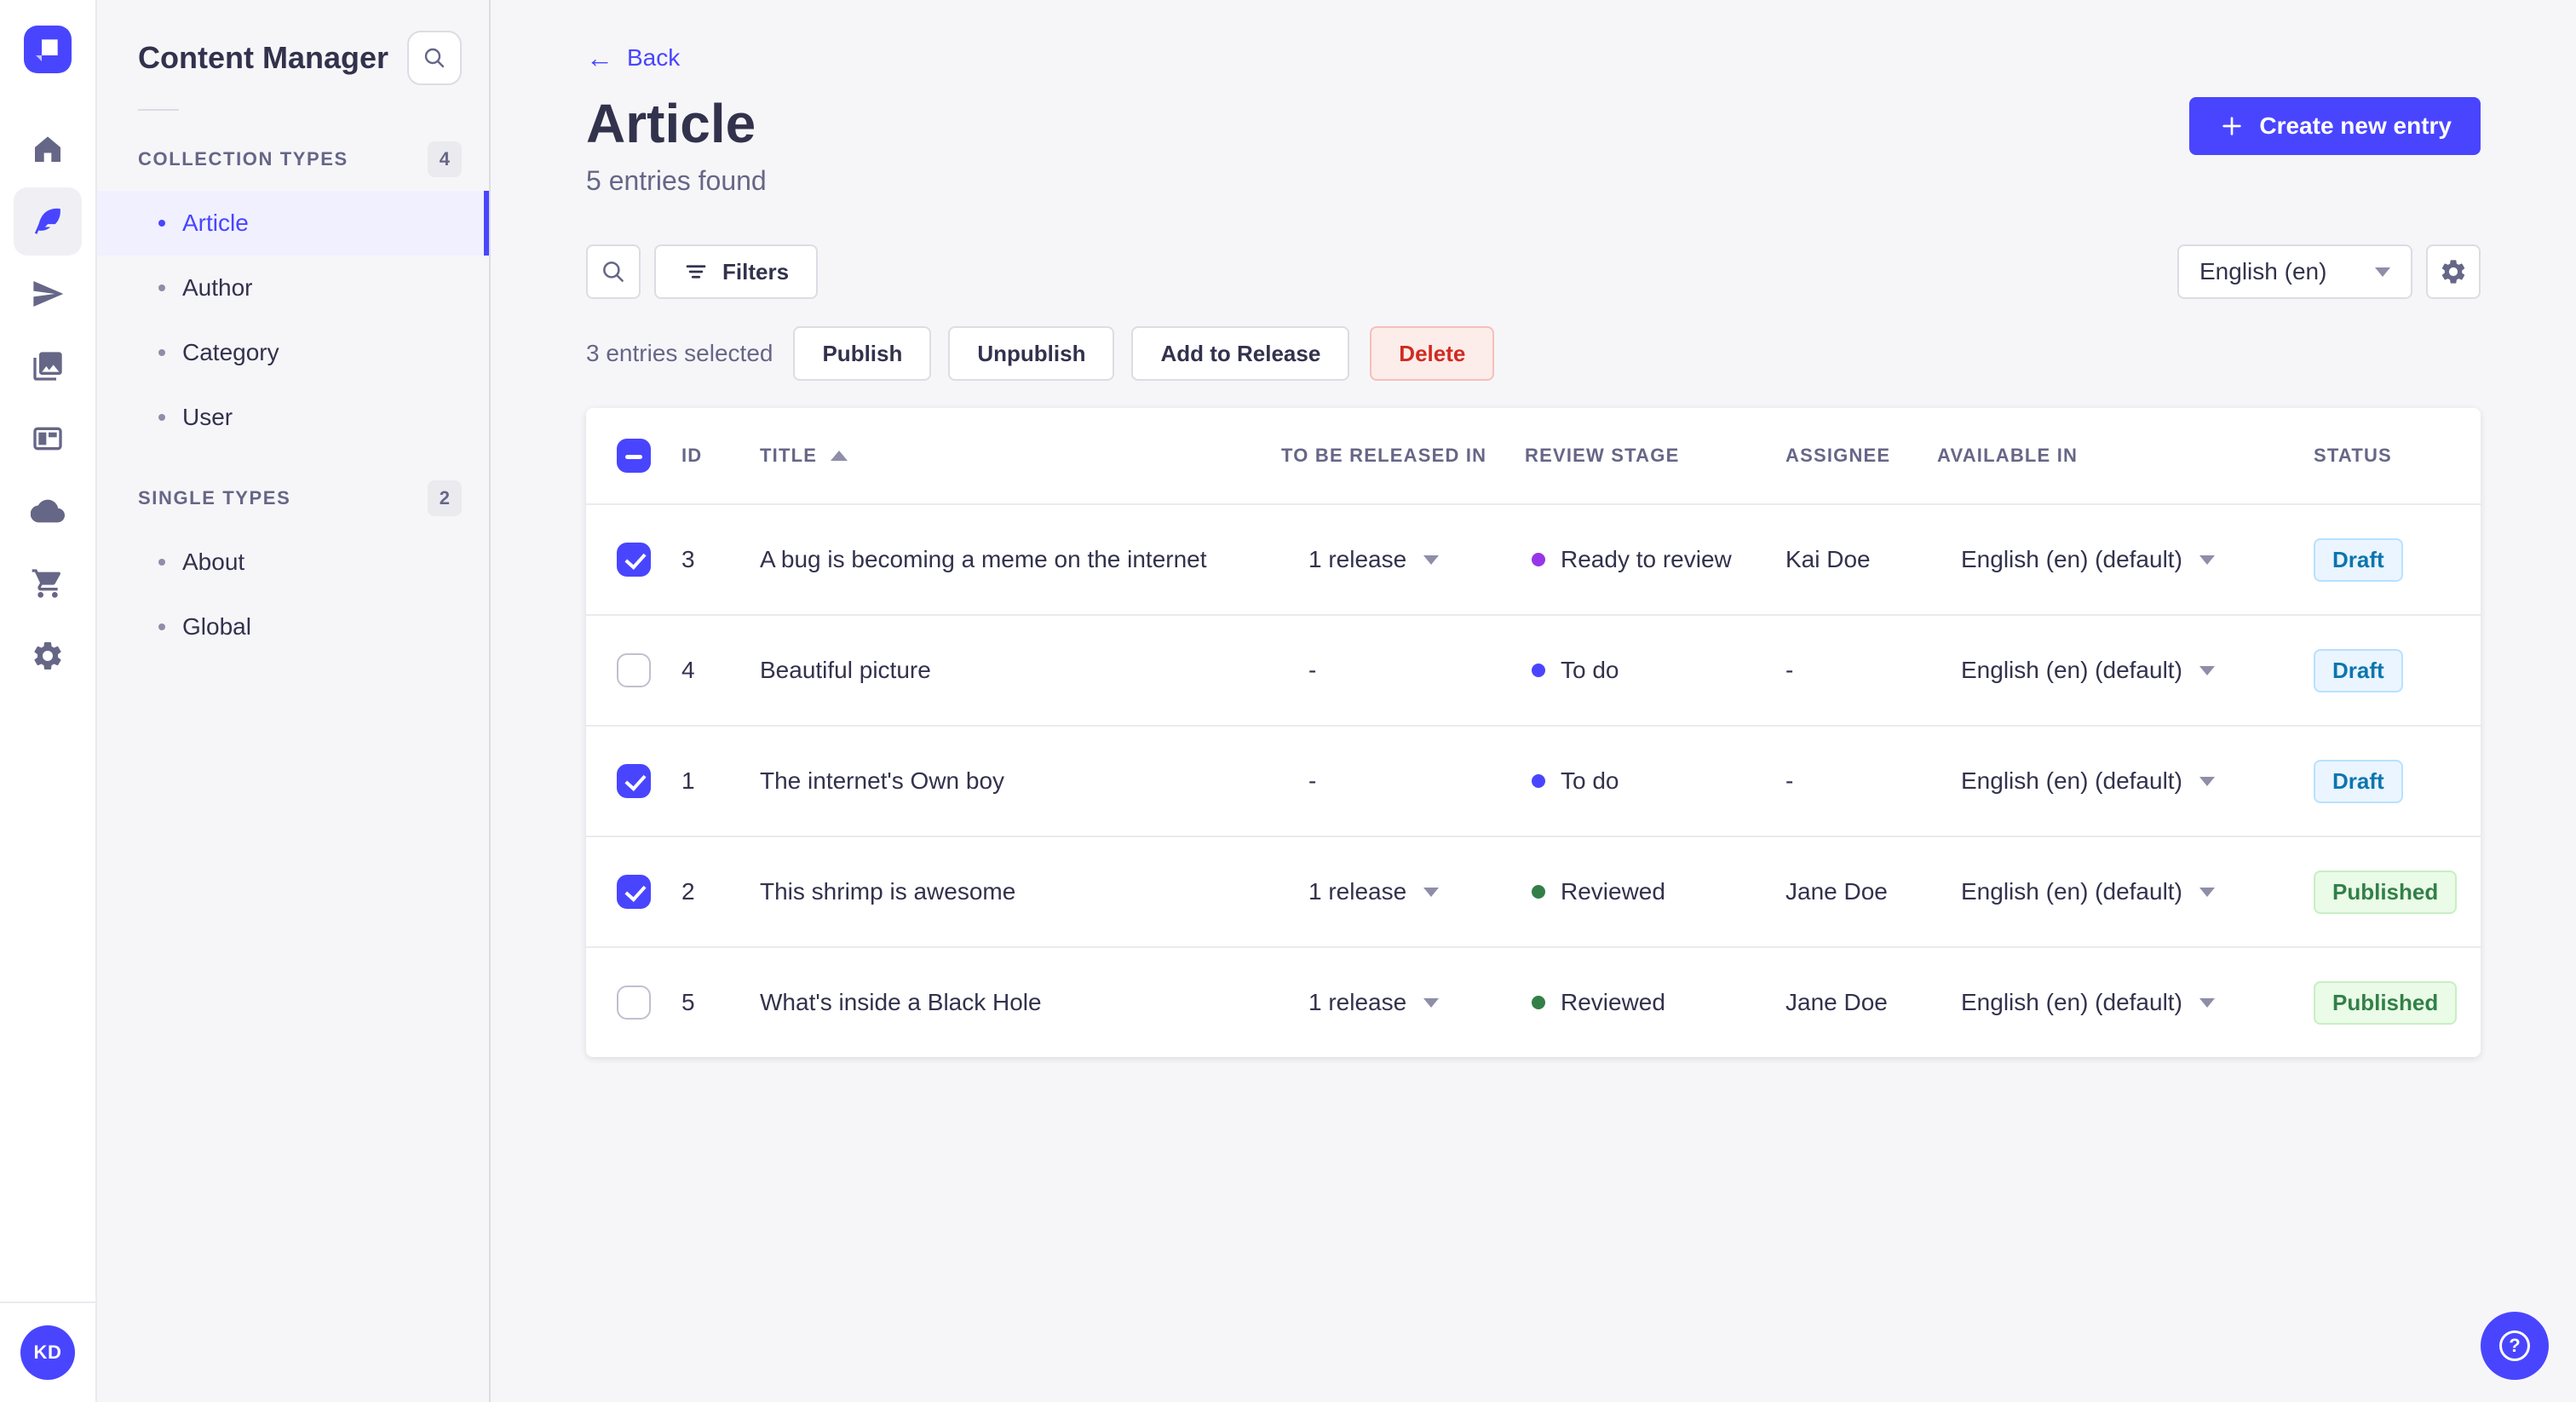  What do you see at coordinates (1432, 353) in the screenshot?
I see `delete-button: Delete` at bounding box center [1432, 353].